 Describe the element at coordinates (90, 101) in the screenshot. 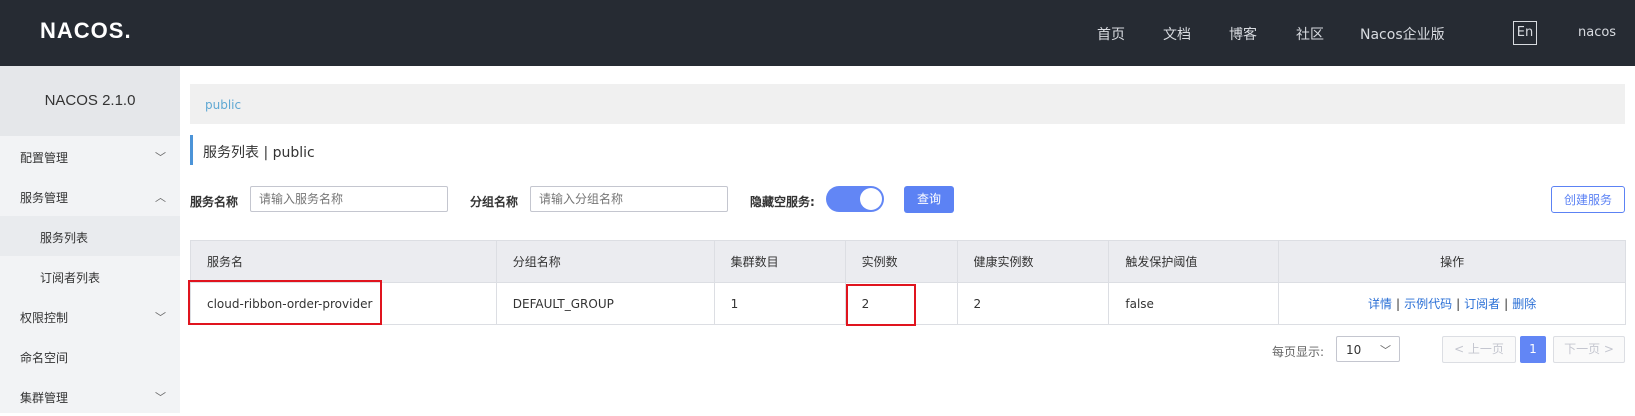

I see `version-title: NACOS 2.1.0` at that location.